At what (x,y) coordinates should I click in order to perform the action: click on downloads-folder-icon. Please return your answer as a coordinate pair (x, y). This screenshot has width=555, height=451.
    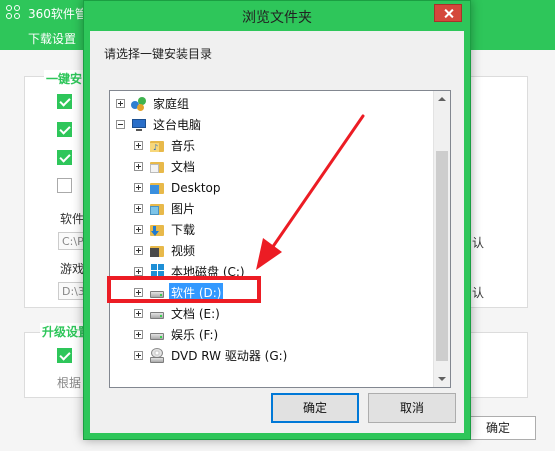
    Looking at the image, I should click on (157, 230).